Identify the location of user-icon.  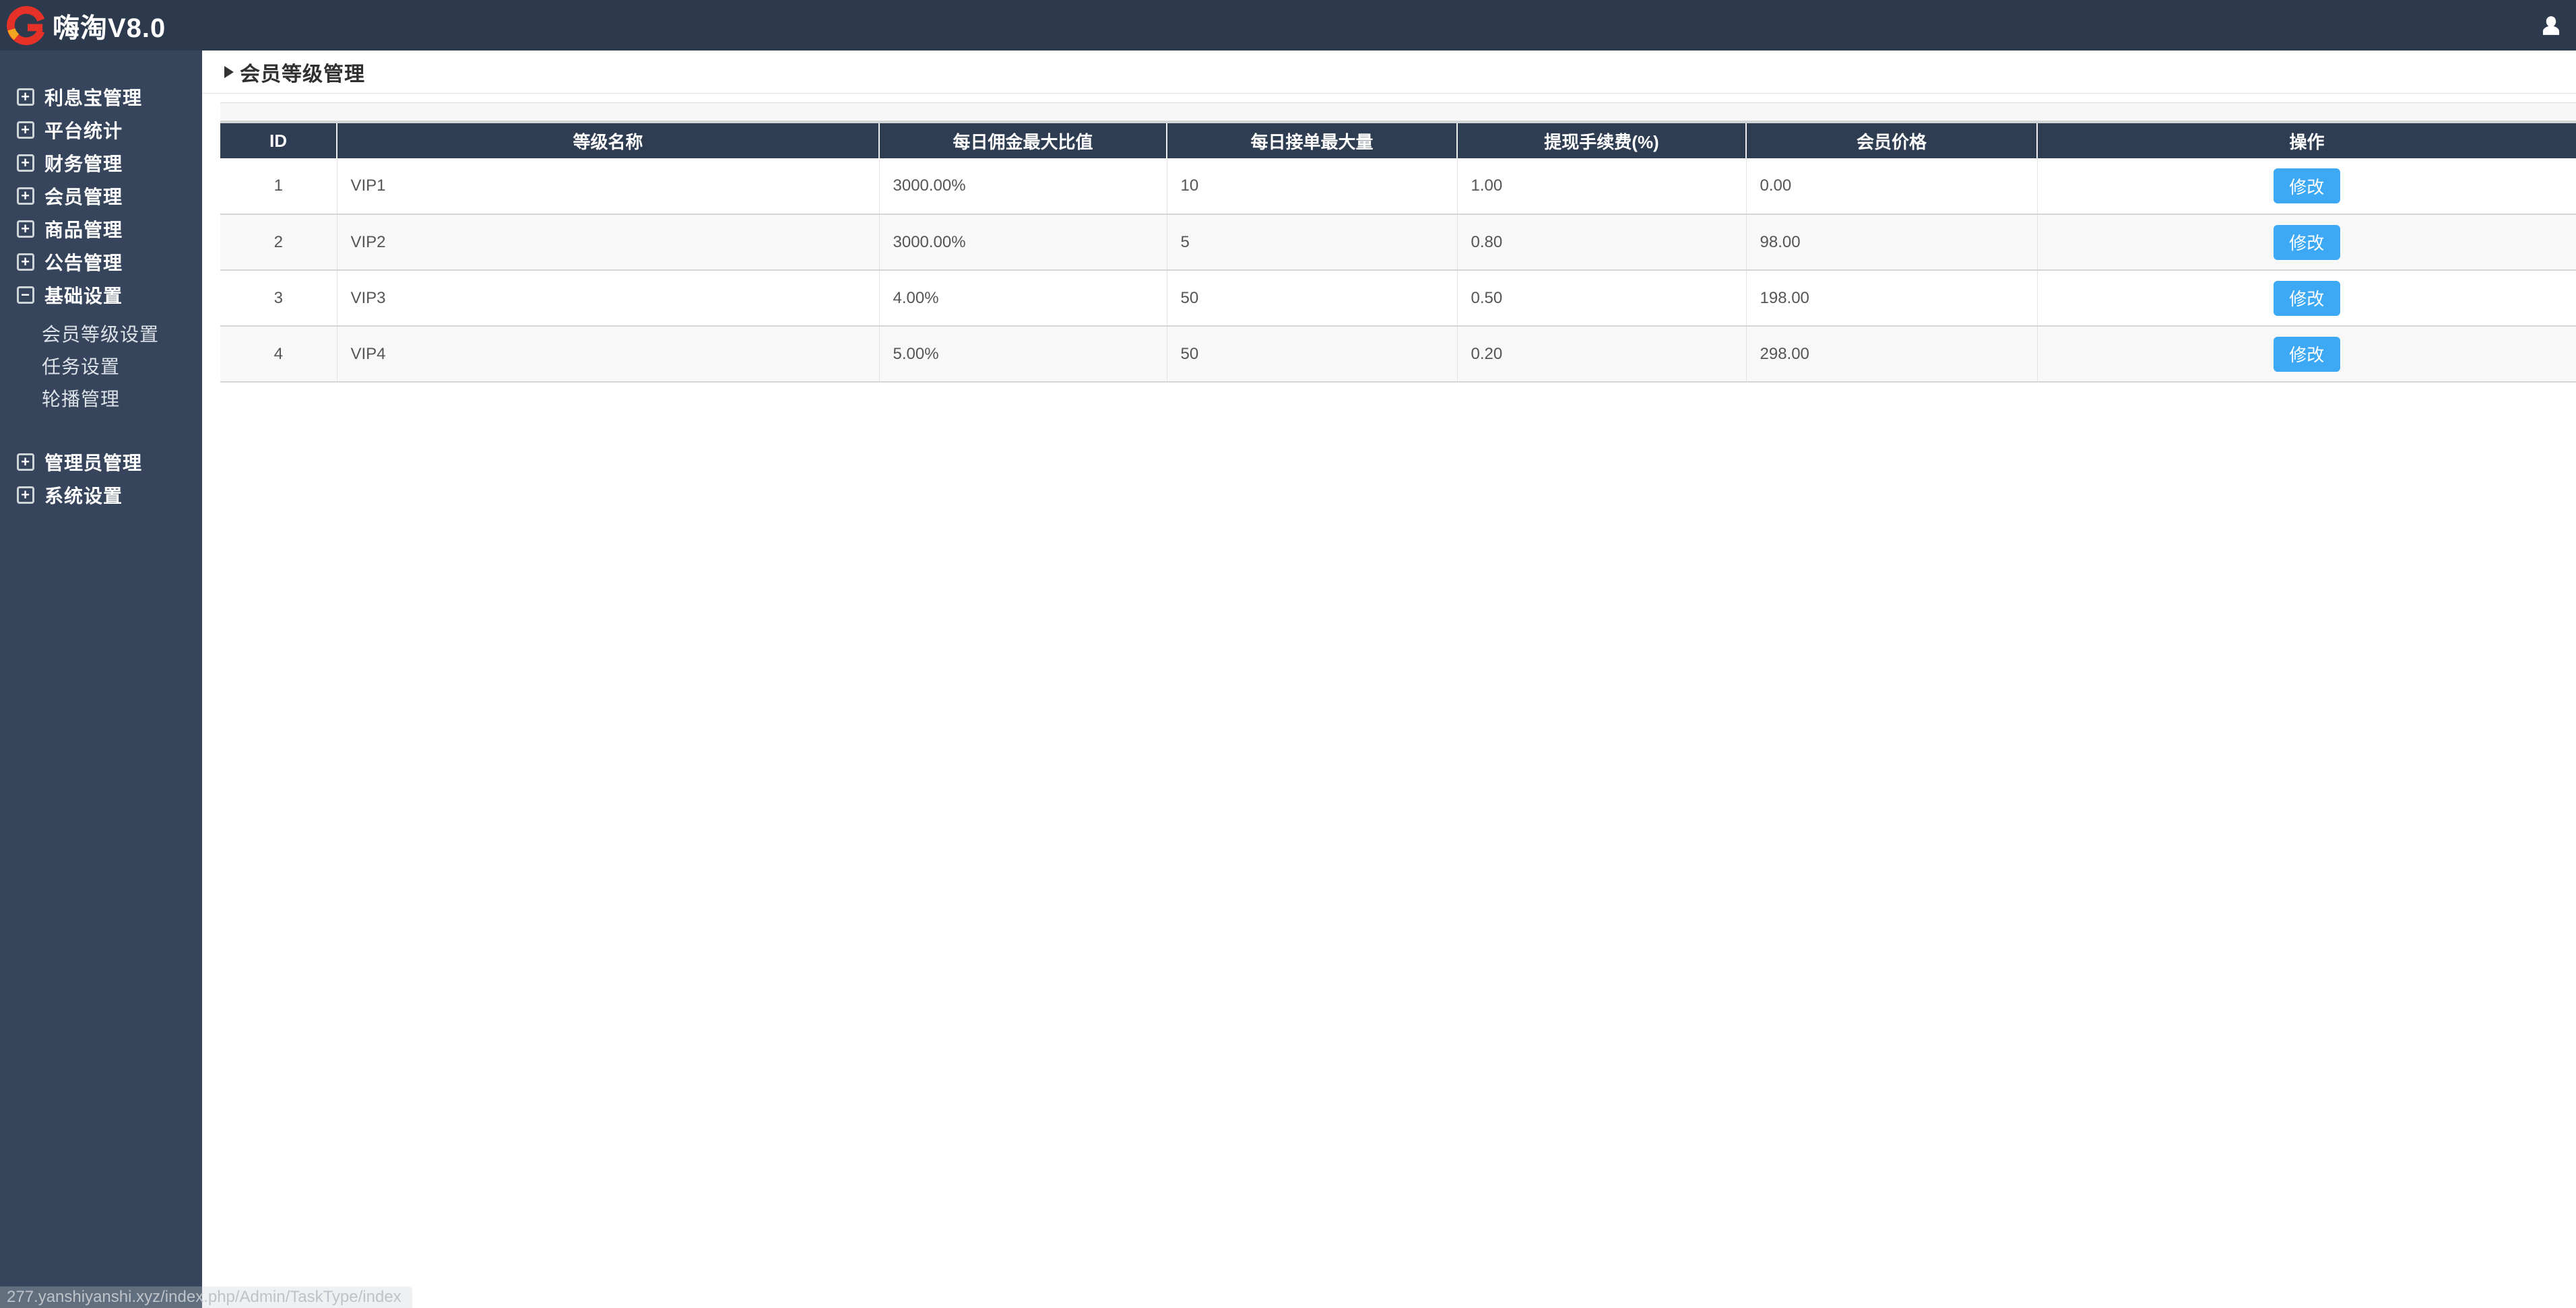
(2551, 25).